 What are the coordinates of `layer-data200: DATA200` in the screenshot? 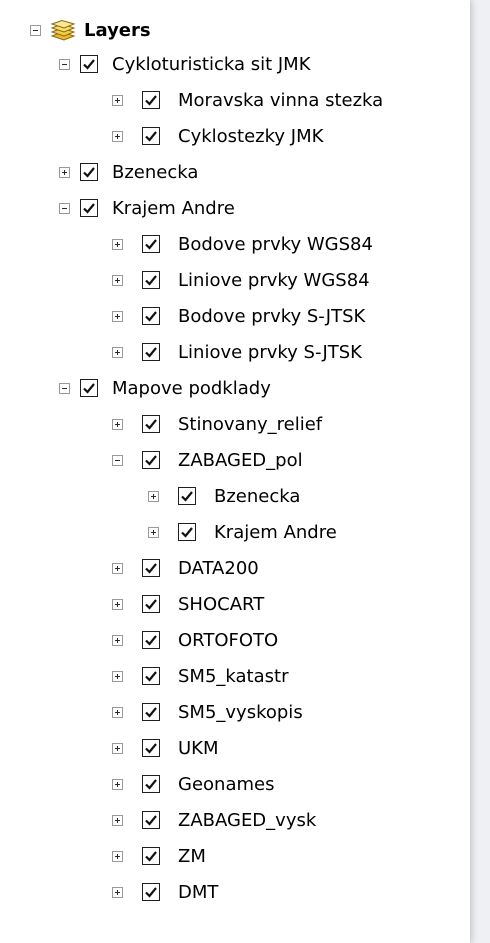 It's located at (235, 570).